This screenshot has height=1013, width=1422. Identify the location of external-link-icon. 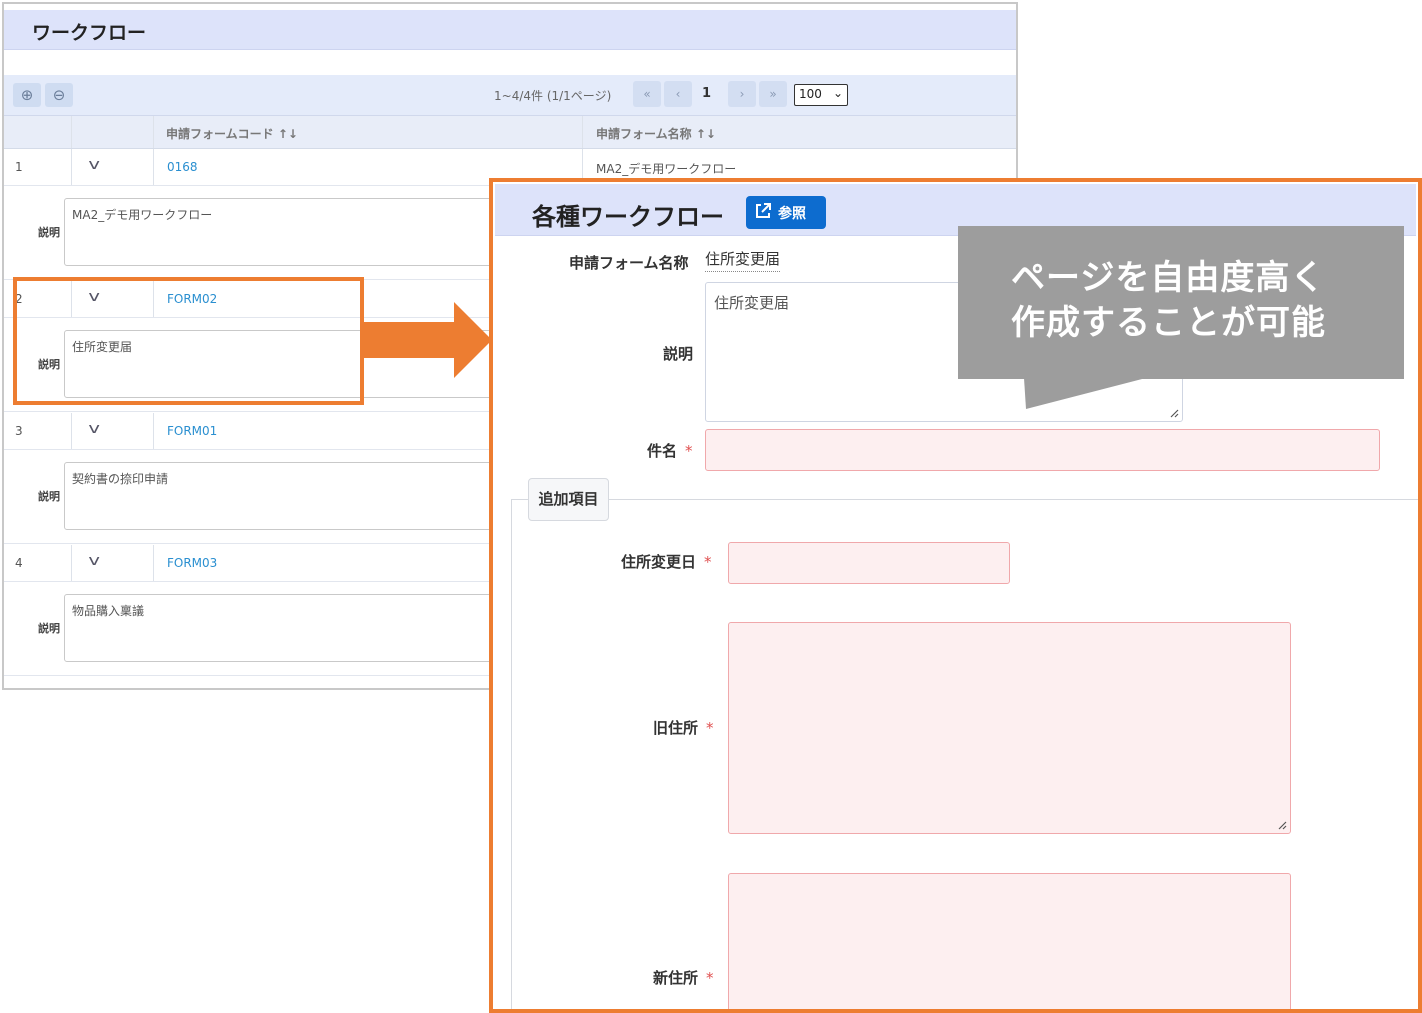
(763, 210).